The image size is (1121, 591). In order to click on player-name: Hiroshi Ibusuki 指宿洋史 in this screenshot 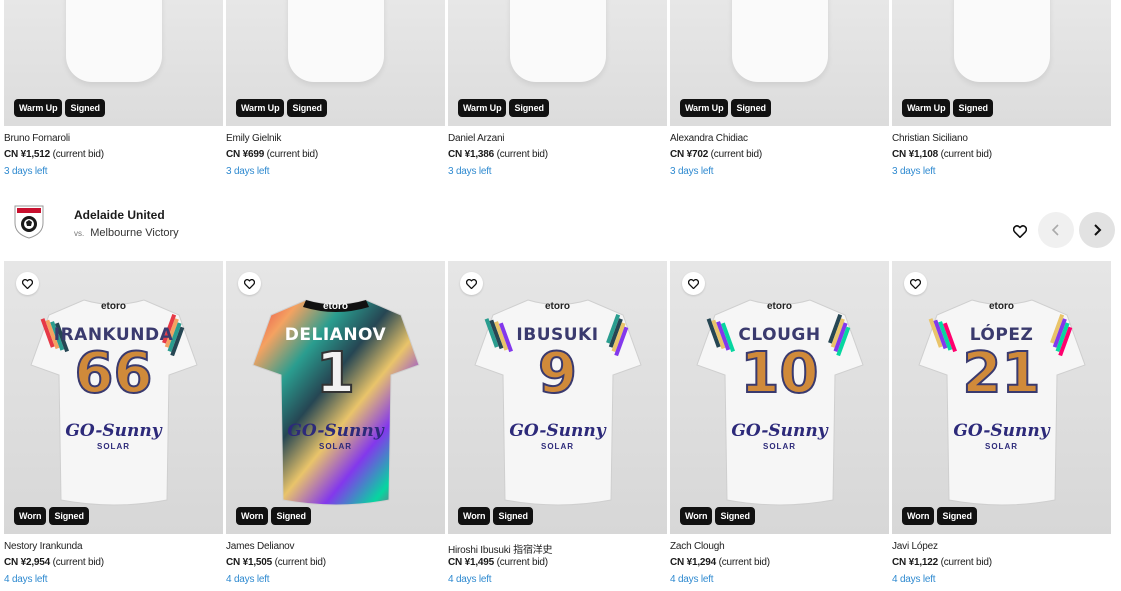, I will do `click(557, 549)`.